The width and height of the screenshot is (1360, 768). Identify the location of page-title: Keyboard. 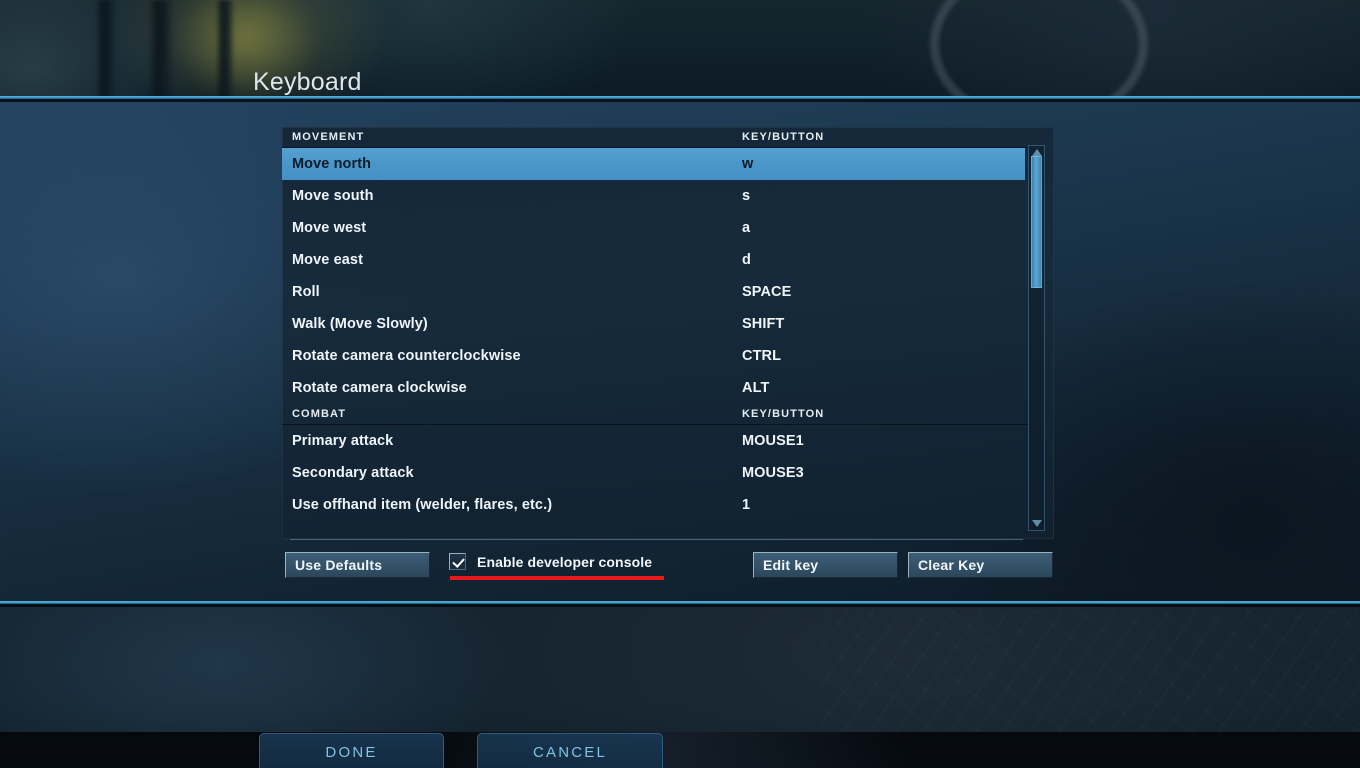
(307, 82).